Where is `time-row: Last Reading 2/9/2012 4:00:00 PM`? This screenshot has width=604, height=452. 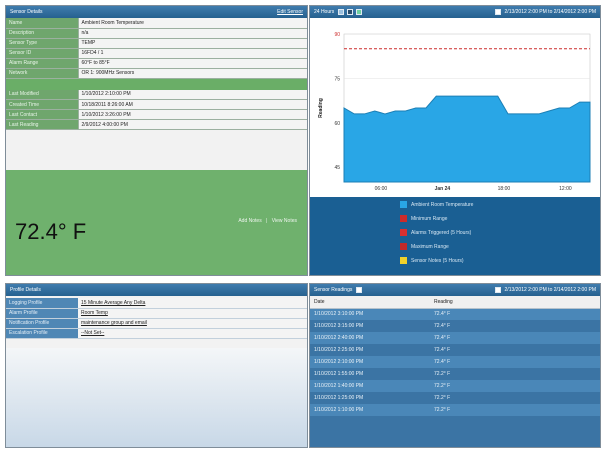
time-row: Last Reading 2/9/2012 4:00:00 PM is located at coordinates (156, 124).